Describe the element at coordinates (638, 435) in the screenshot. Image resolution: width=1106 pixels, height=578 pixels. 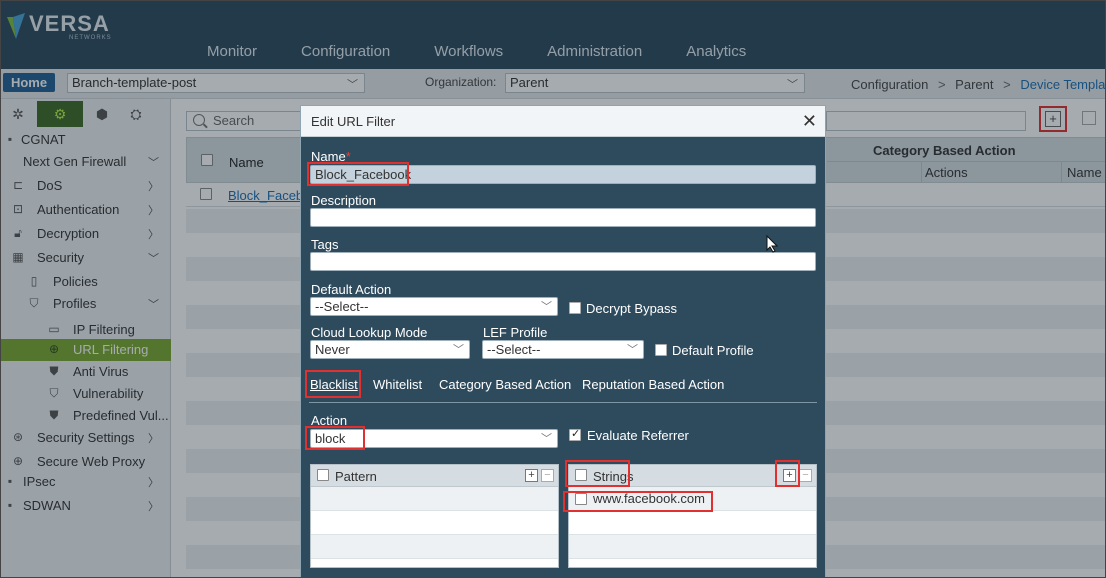
I see `evaluate-referrer-label: Evaluate Referrer` at that location.